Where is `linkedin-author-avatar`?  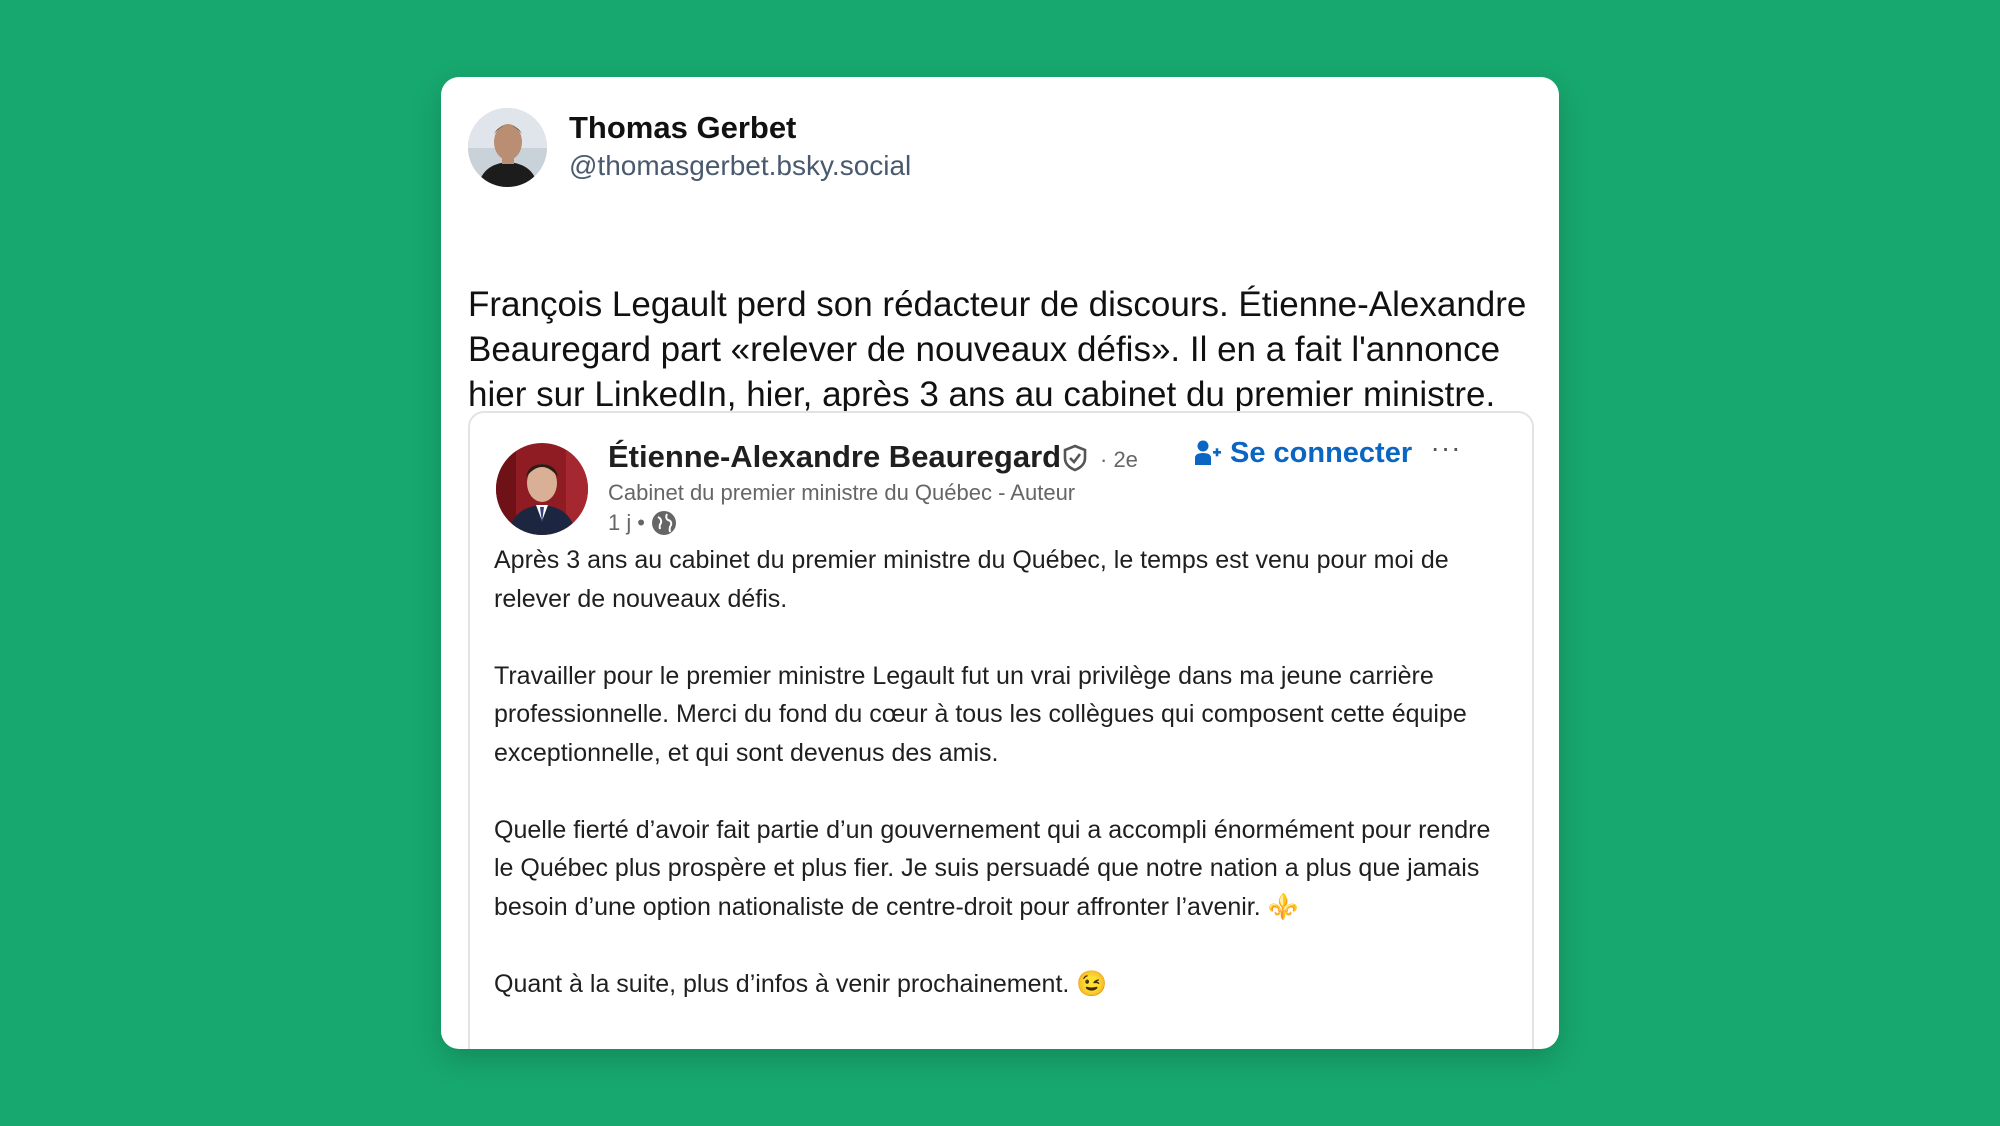
linkedin-author-avatar is located at coordinates (542, 489).